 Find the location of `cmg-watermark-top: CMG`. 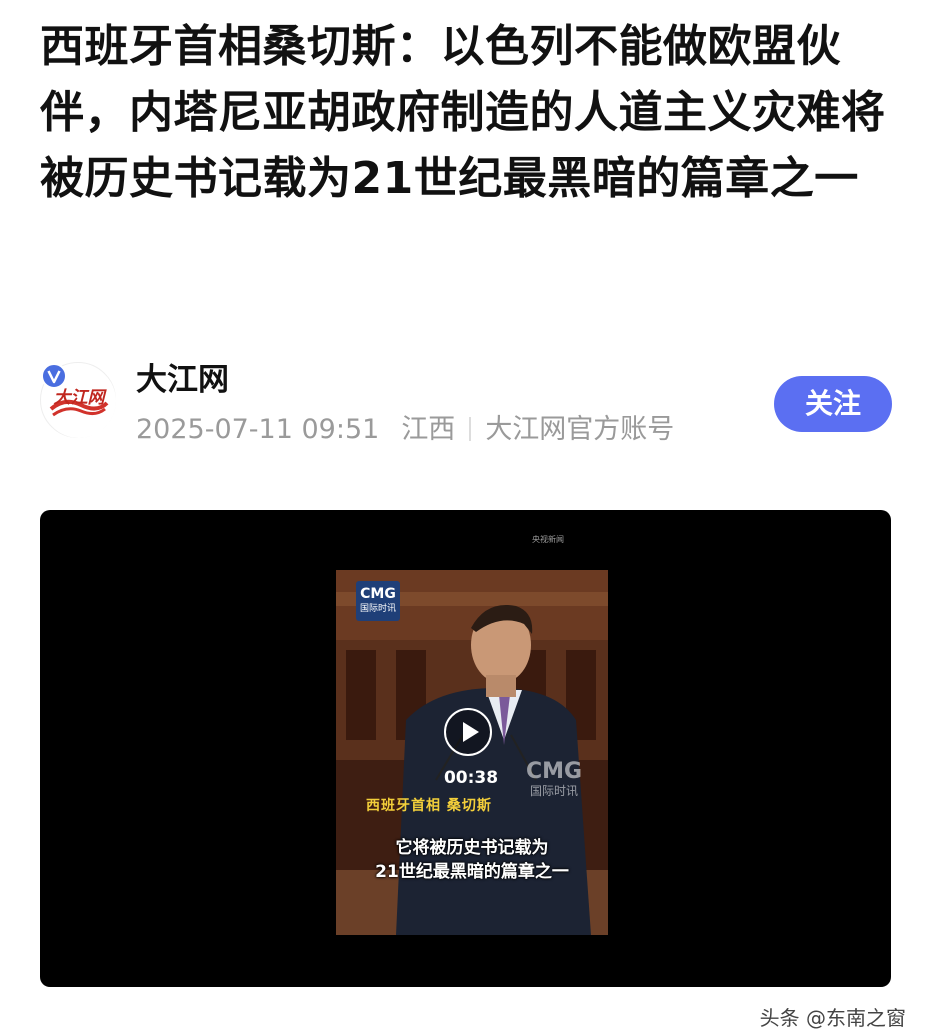

cmg-watermark-top: CMG is located at coordinates (554, 771).